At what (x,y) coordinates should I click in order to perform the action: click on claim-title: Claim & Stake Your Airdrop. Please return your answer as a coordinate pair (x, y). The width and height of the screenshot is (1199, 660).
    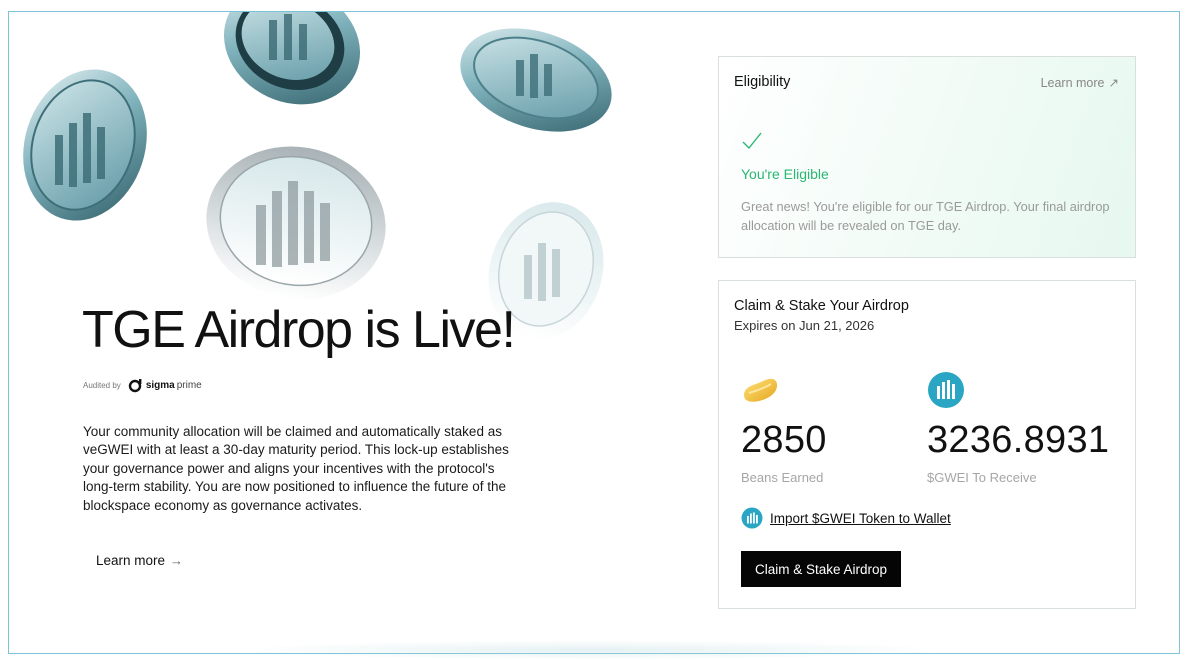
    Looking at the image, I should click on (821, 306).